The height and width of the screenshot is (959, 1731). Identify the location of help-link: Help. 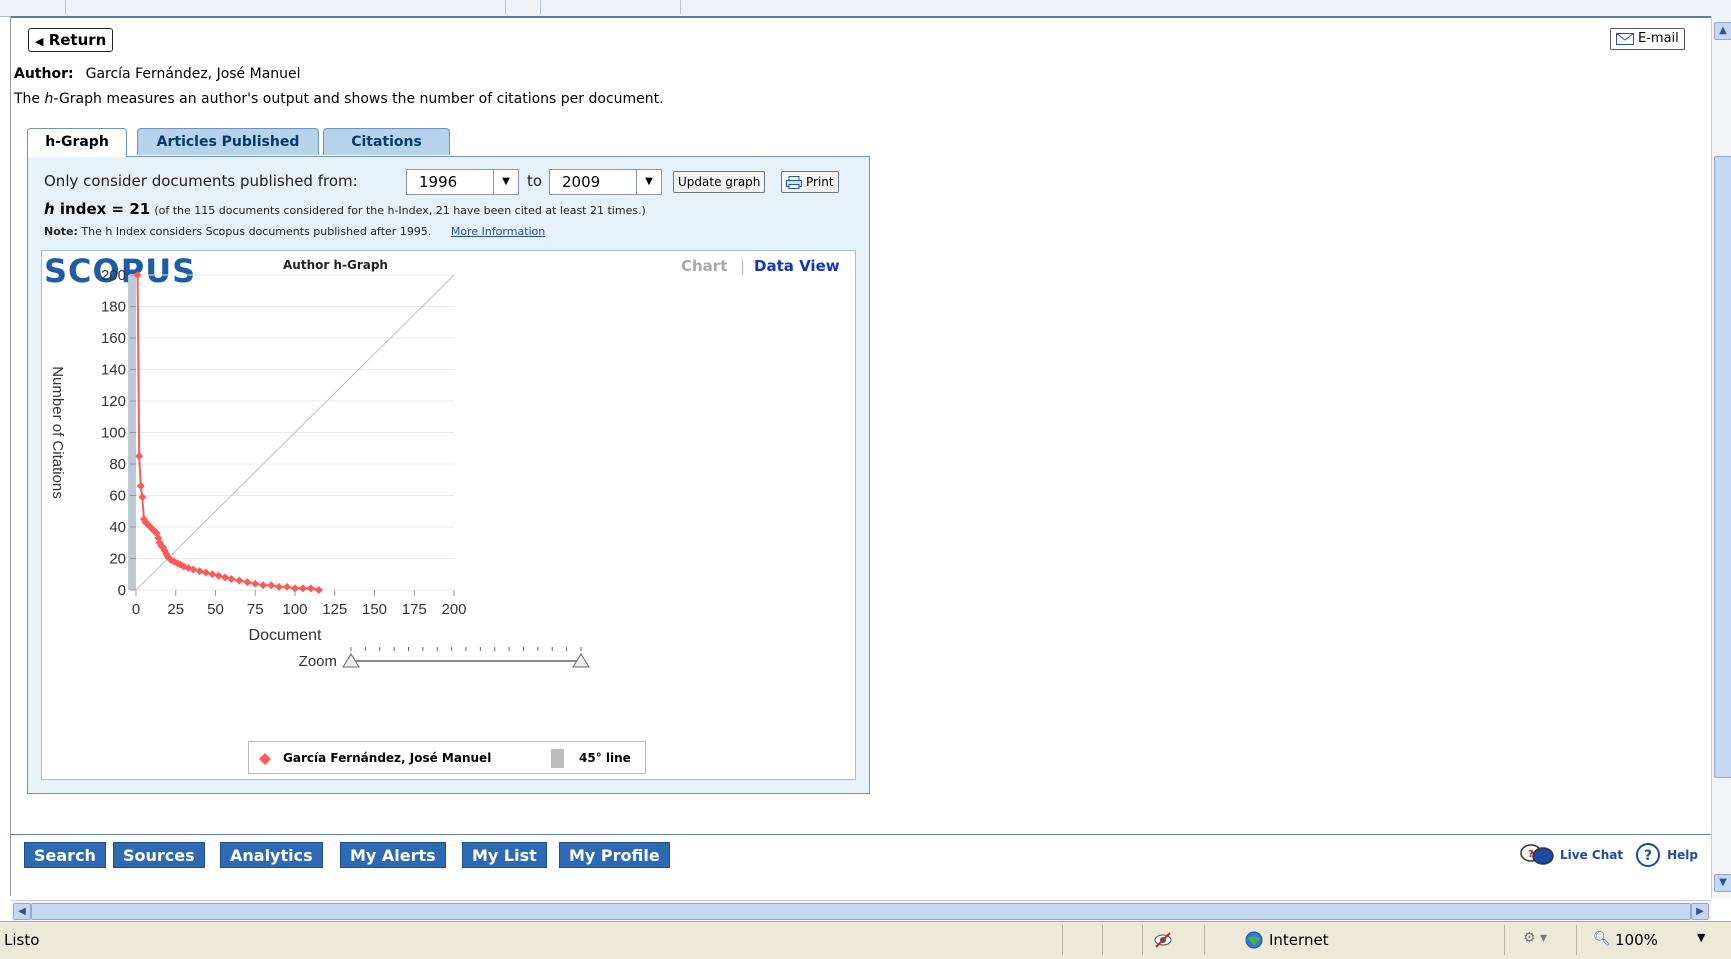
(1682, 855).